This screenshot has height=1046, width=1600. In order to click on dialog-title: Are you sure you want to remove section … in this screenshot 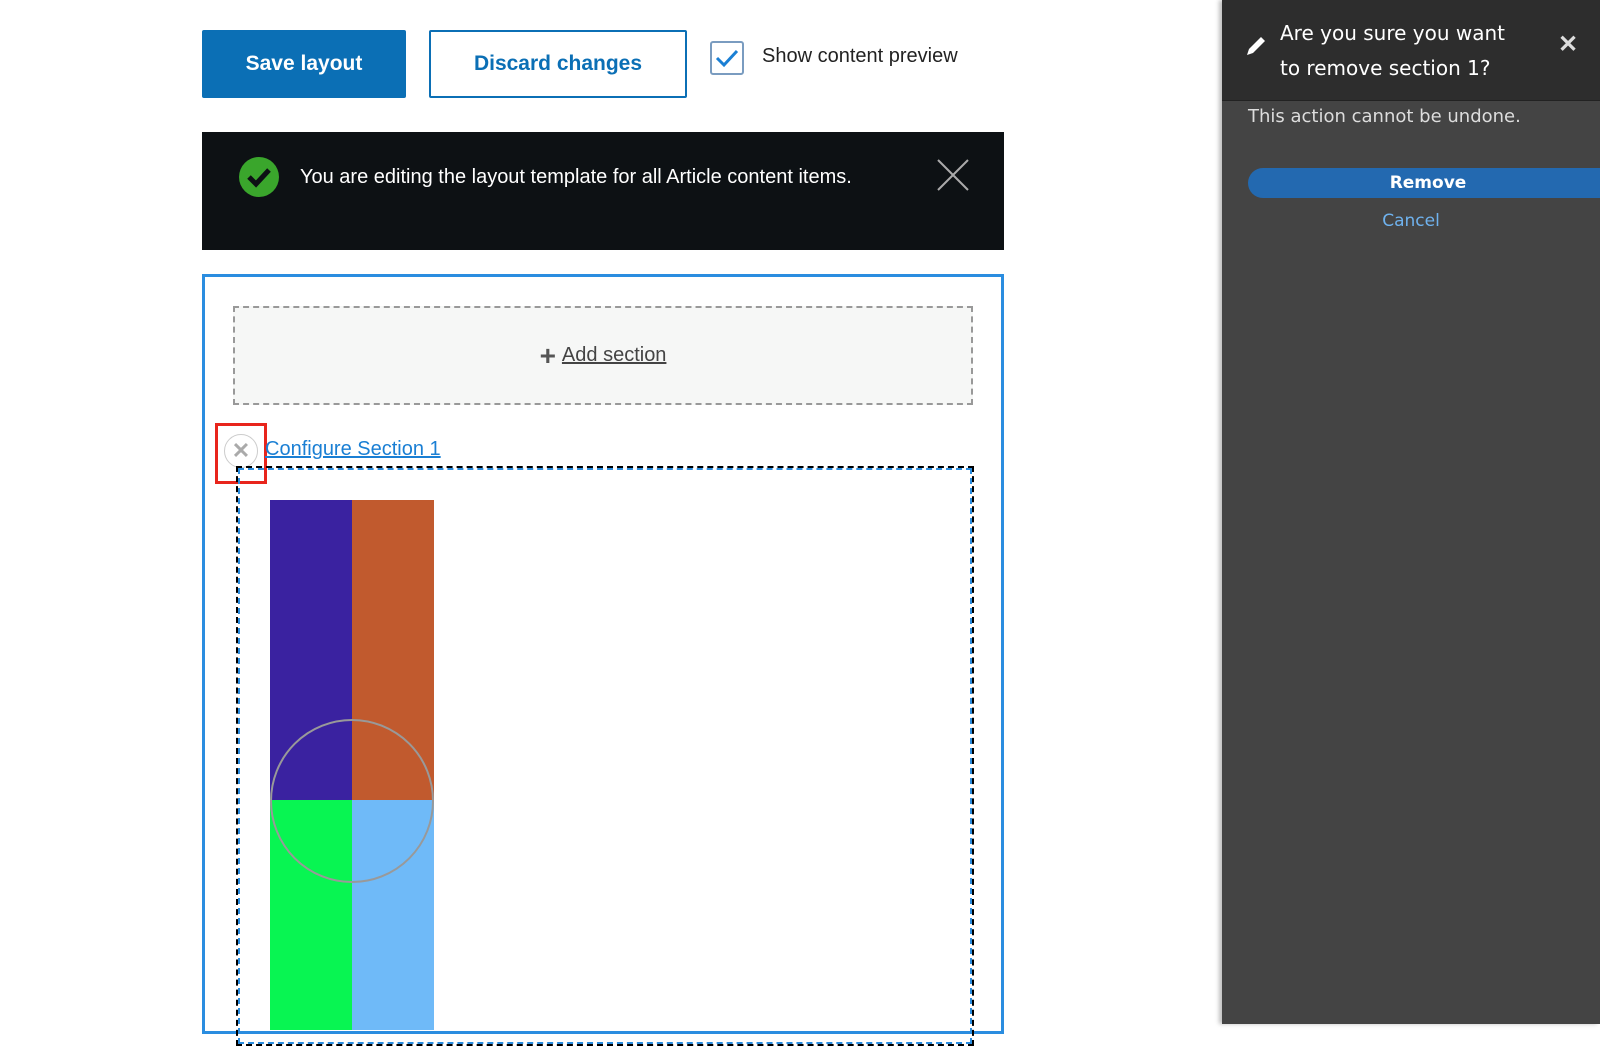, I will do `click(1393, 50)`.